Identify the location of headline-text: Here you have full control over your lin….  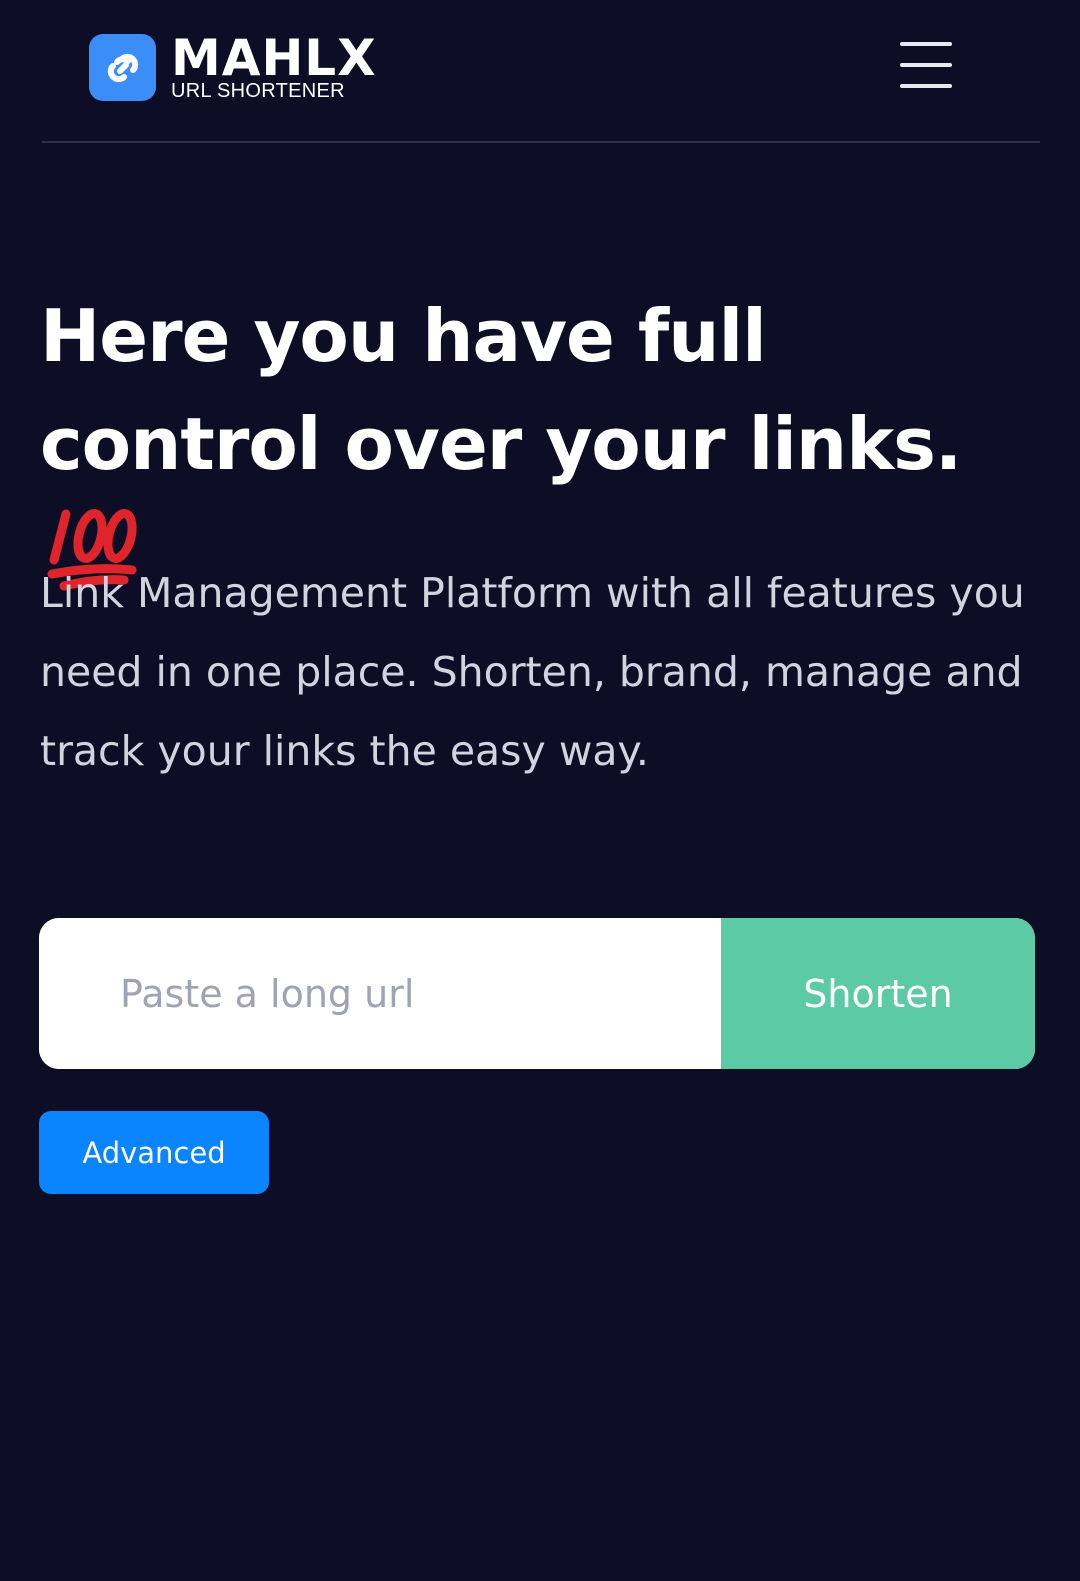
(501, 390).